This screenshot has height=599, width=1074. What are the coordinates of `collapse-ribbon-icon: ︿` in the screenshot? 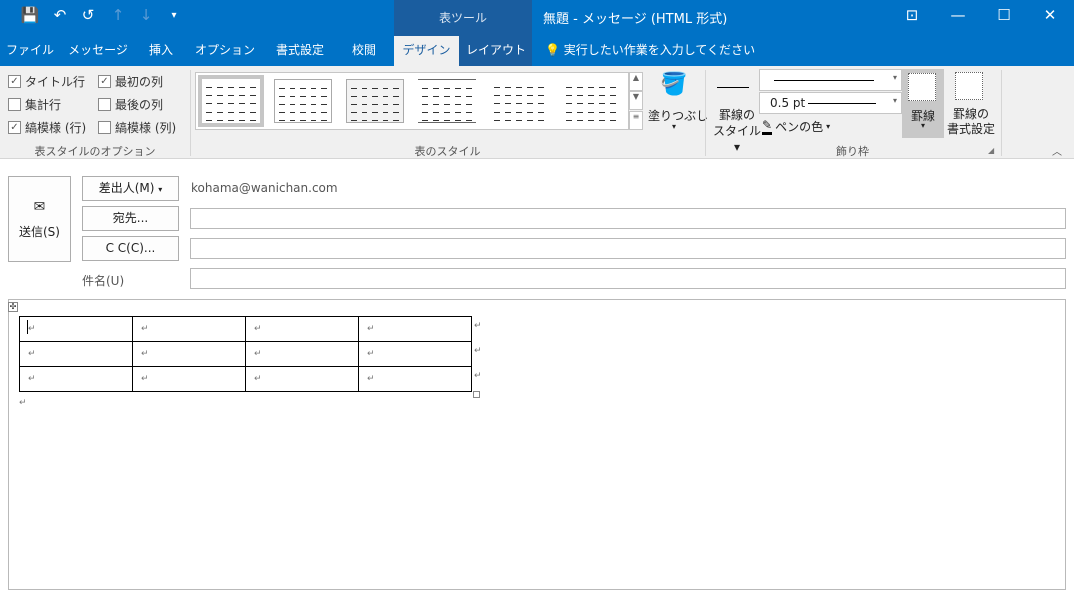 It's located at (1057, 150).